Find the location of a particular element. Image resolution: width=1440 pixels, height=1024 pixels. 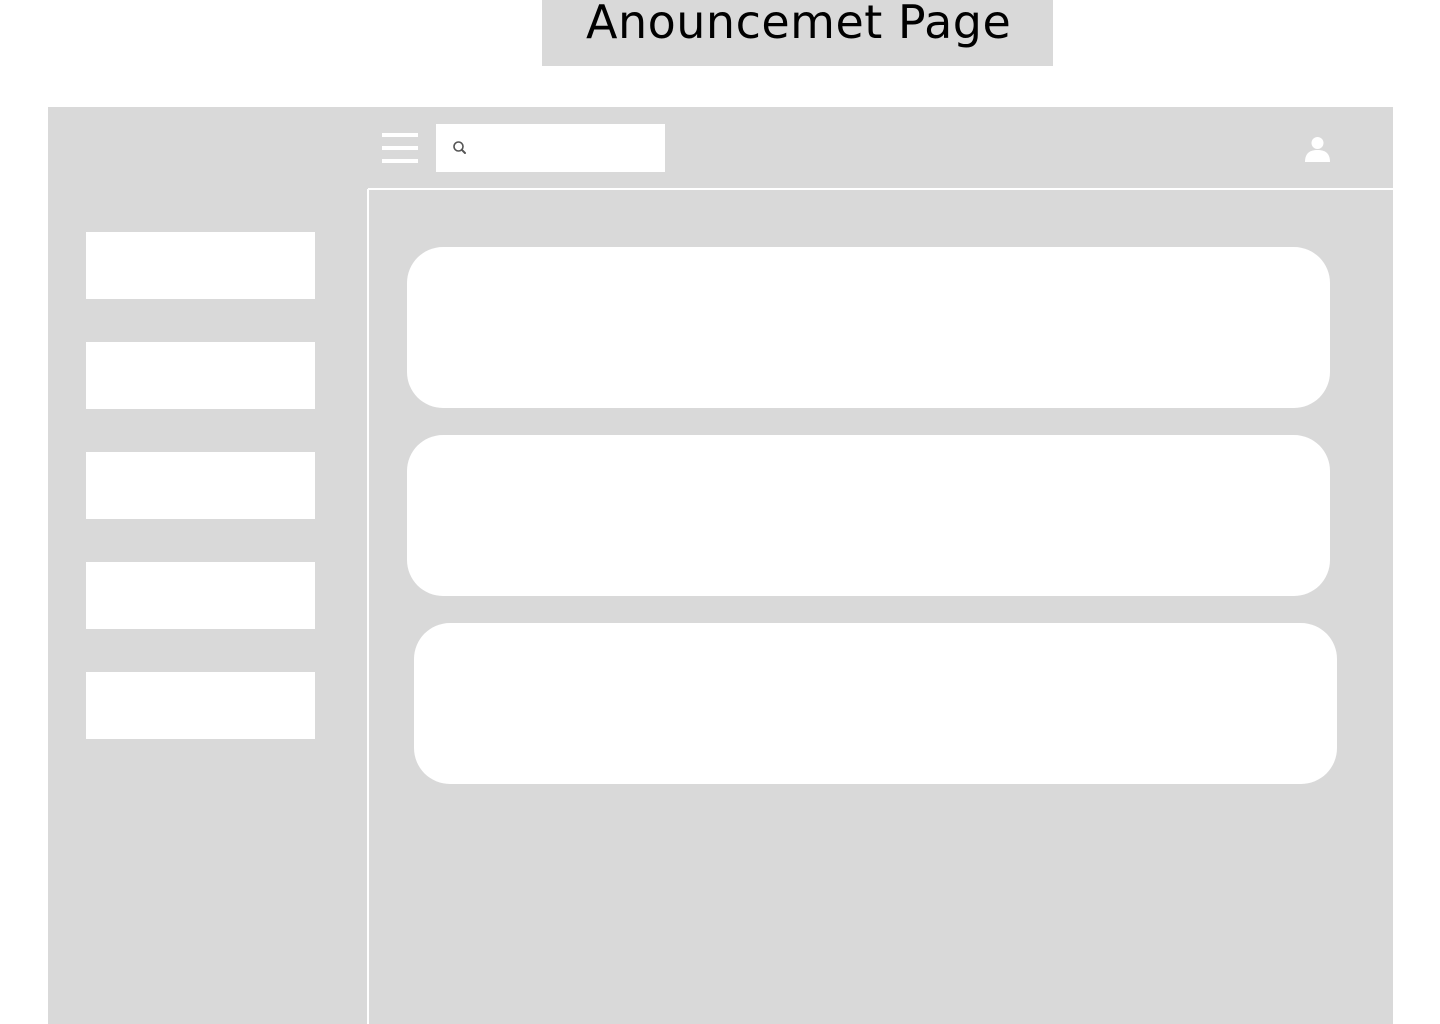

page-title: Anouncemet Page is located at coordinates (799, 24).